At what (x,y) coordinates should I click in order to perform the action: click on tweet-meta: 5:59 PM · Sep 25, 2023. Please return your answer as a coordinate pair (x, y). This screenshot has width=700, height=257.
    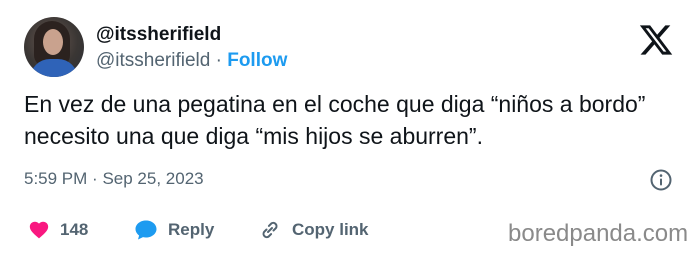
    Looking at the image, I should click on (114, 179).